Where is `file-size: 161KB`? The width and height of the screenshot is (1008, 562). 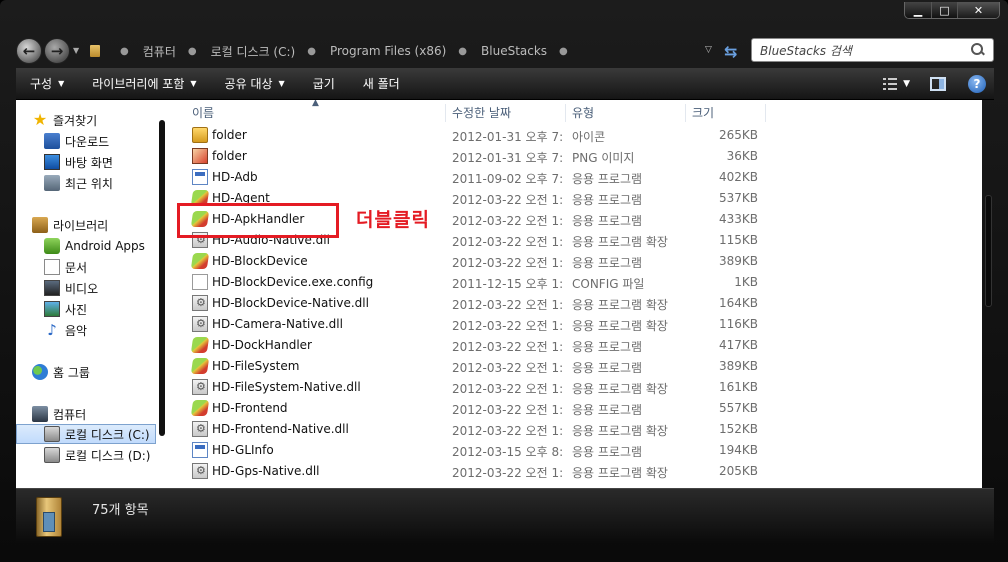 file-size: 161KB is located at coordinates (738, 387).